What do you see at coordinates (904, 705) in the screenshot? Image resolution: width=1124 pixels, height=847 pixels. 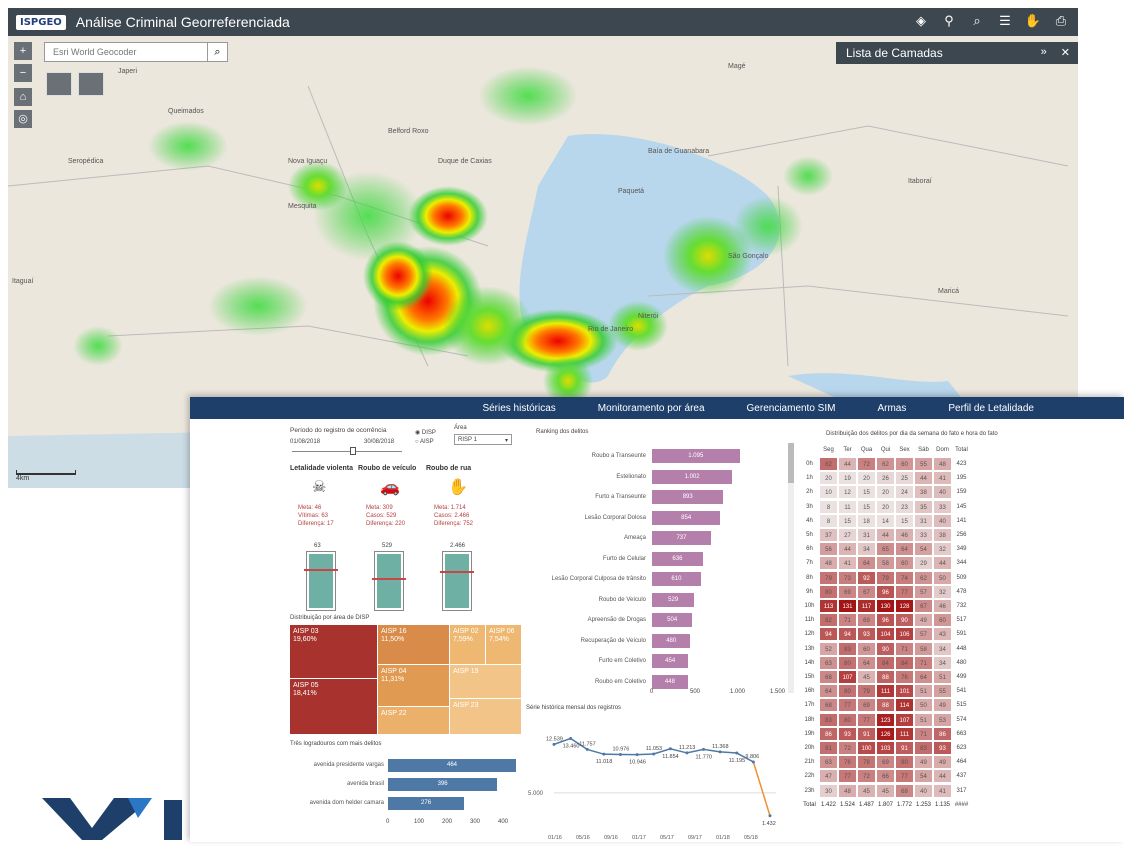 I see `heatmap-cell: 114` at bounding box center [904, 705].